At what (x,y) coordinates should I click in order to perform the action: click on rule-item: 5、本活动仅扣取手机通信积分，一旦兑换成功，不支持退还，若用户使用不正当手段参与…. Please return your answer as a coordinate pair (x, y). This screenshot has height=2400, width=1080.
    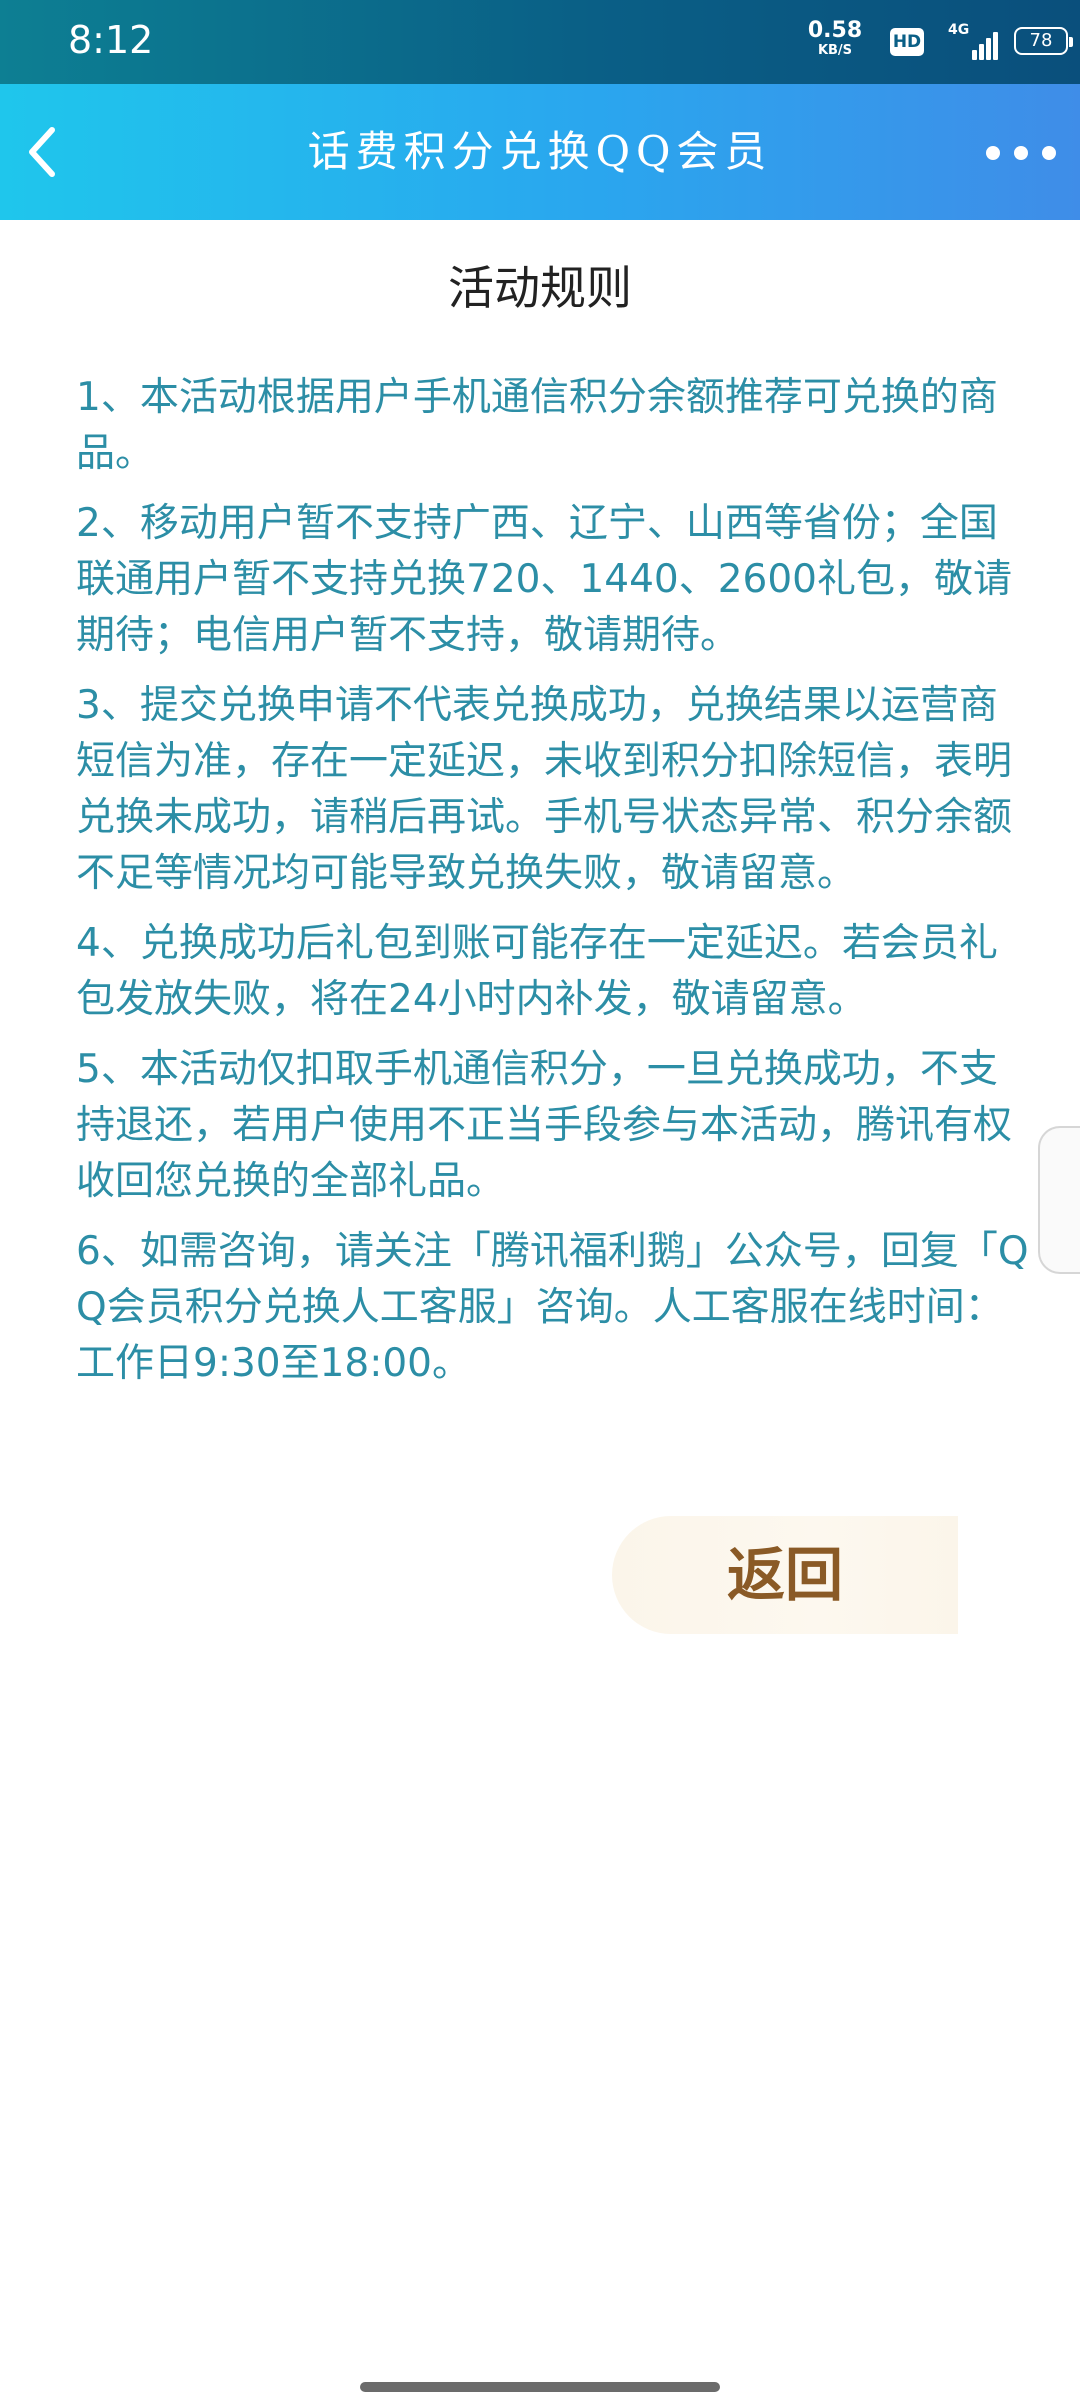
    Looking at the image, I should click on (544, 1125).